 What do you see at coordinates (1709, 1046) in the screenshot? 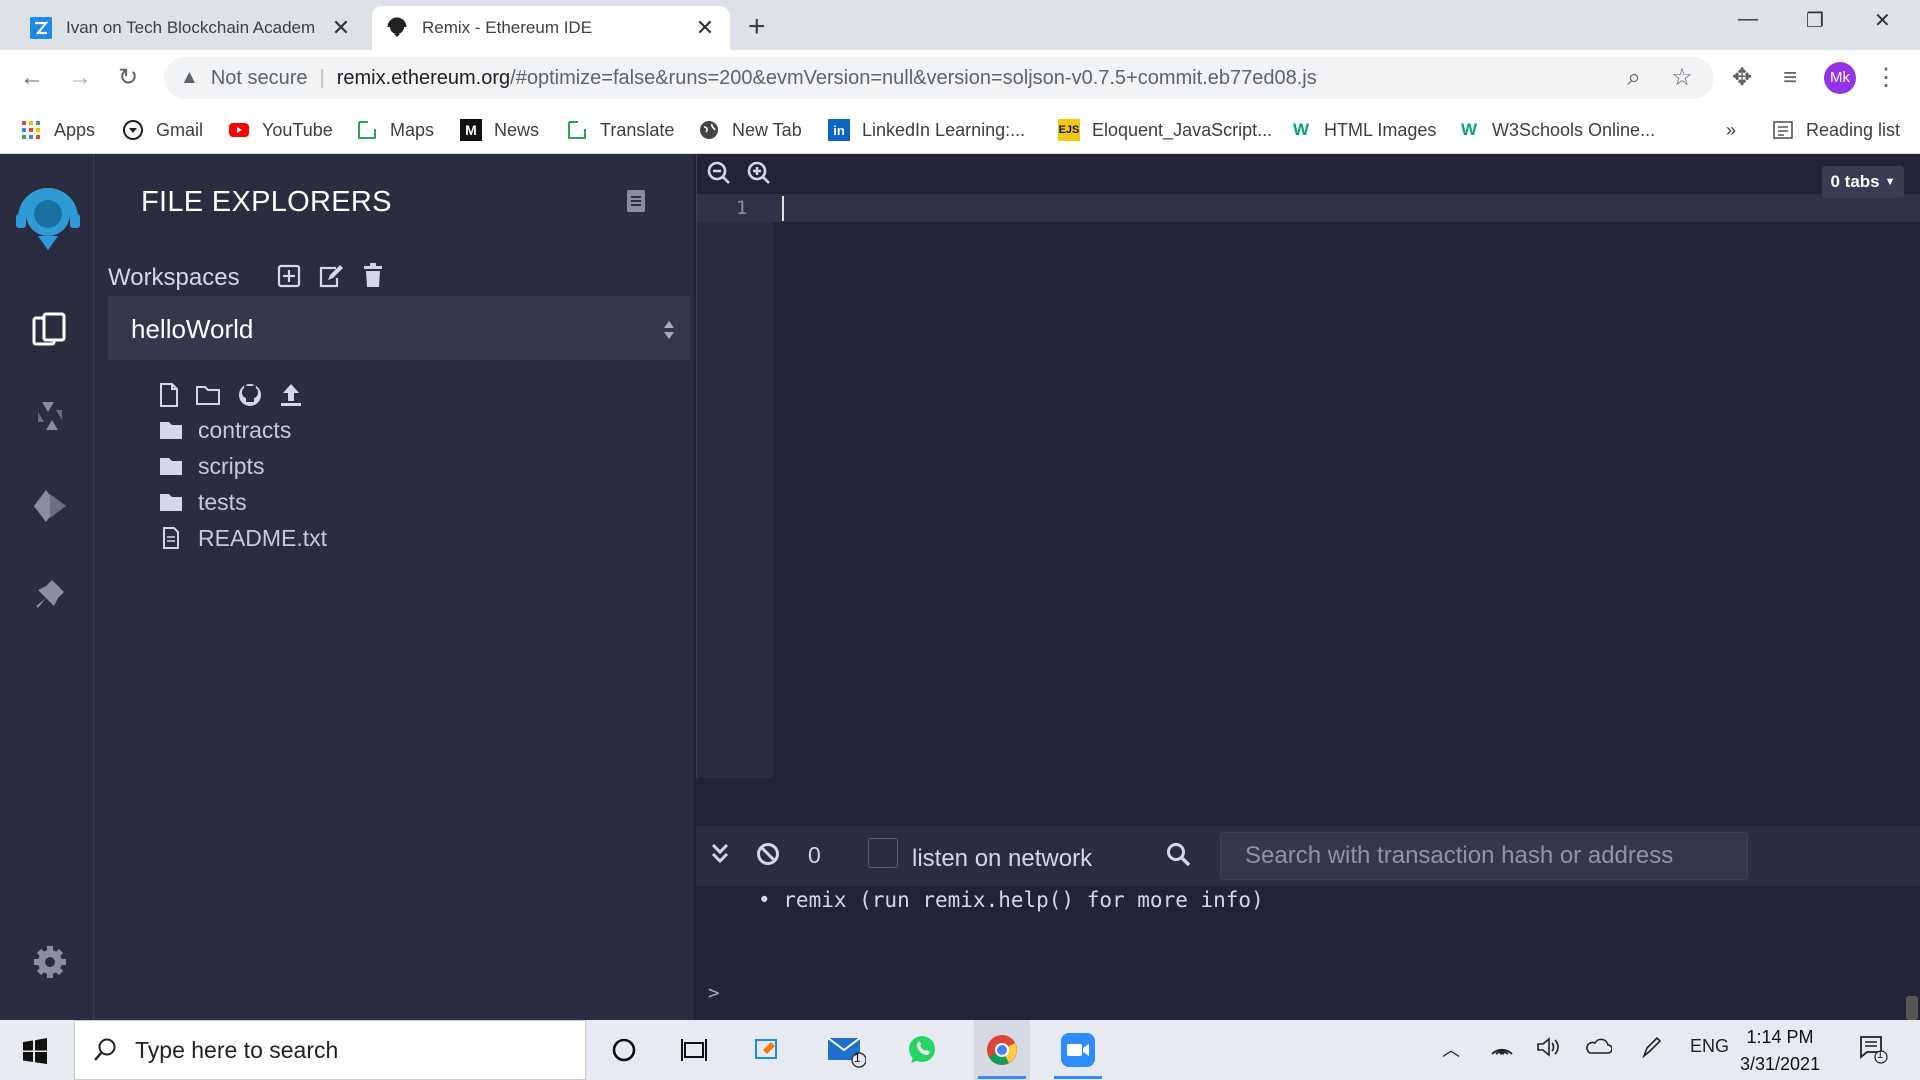
I see `language-indicator: ENG` at bounding box center [1709, 1046].